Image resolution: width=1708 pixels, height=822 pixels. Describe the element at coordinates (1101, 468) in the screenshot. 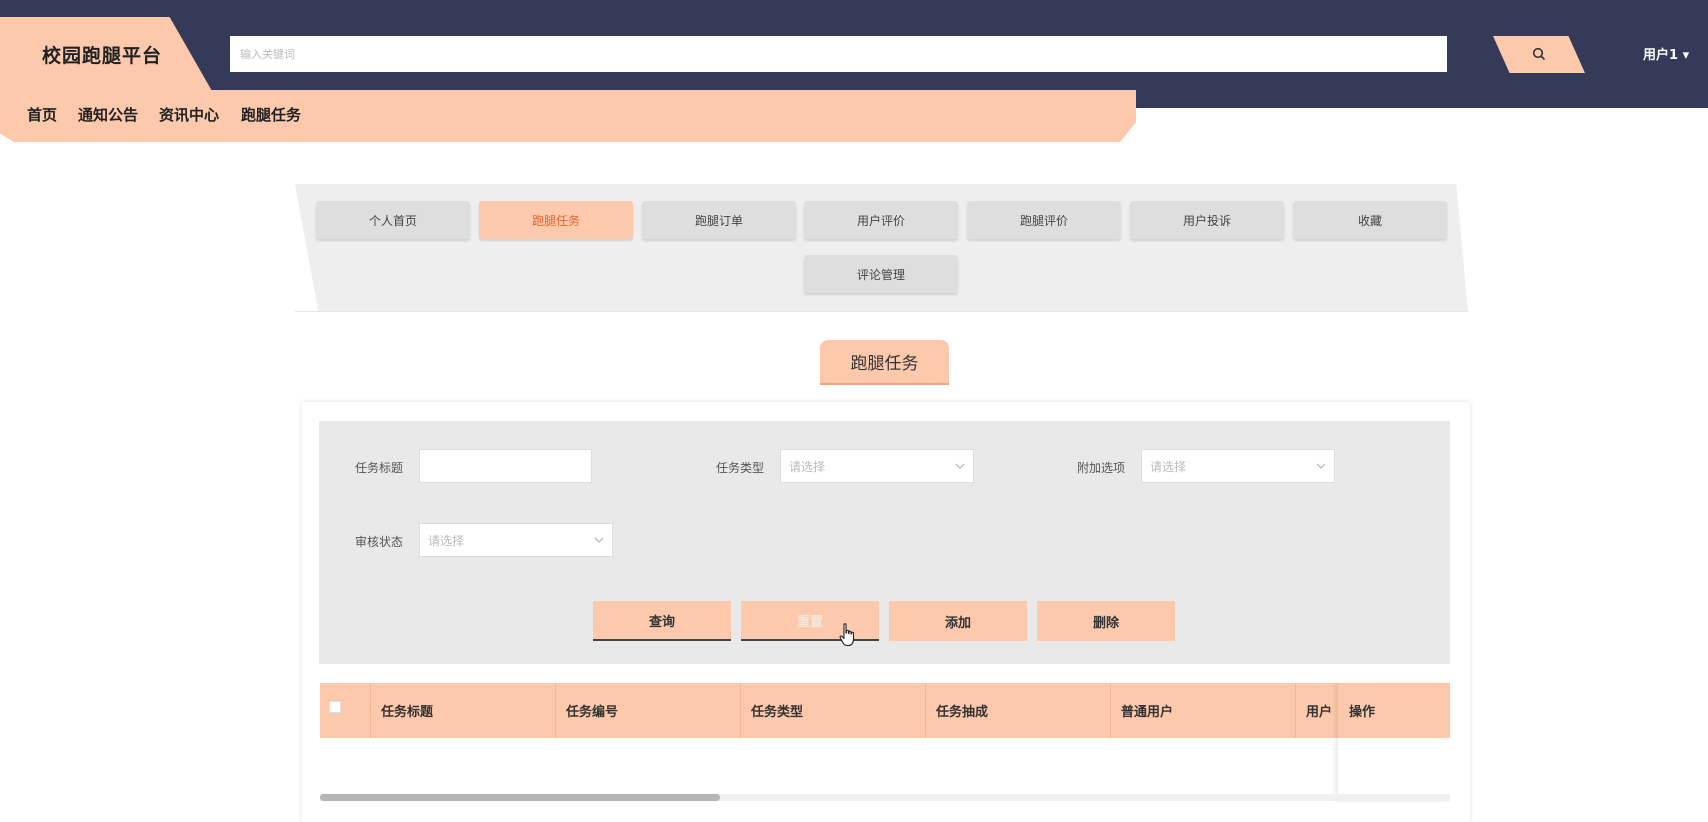

I see `extra-options-label: 附加选项` at that location.